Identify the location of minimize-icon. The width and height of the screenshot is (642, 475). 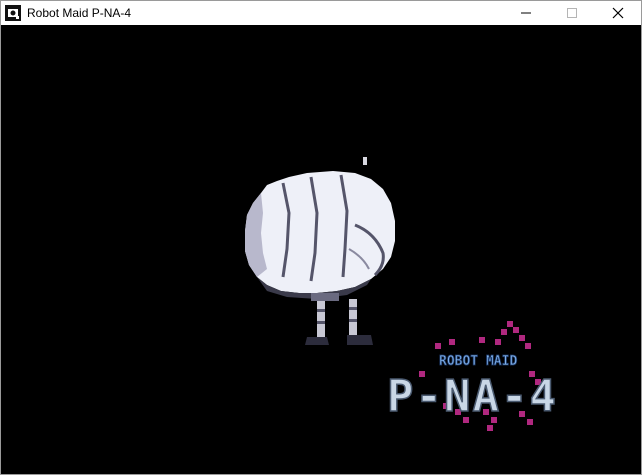
(526, 13).